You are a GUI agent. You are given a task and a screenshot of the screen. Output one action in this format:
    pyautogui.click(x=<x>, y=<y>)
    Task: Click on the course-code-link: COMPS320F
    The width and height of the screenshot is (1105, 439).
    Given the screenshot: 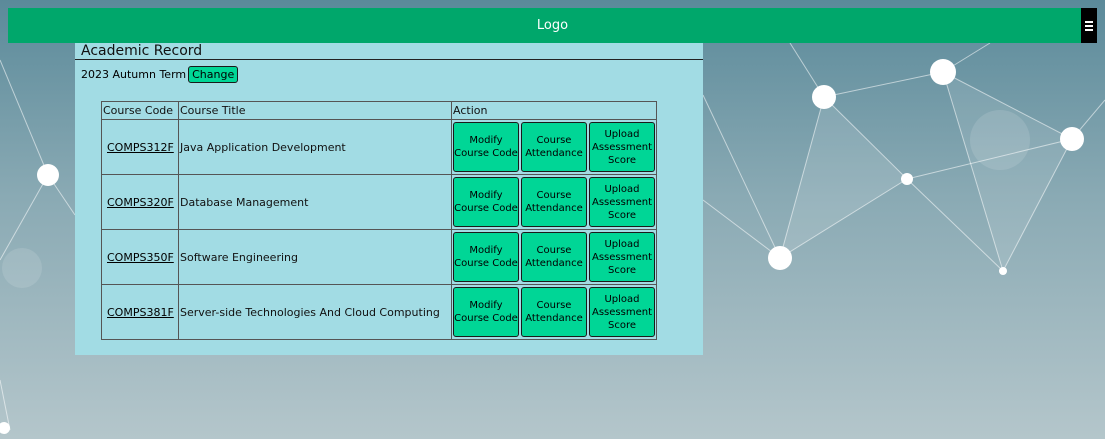 What is the action you would take?
    pyautogui.click(x=140, y=202)
    